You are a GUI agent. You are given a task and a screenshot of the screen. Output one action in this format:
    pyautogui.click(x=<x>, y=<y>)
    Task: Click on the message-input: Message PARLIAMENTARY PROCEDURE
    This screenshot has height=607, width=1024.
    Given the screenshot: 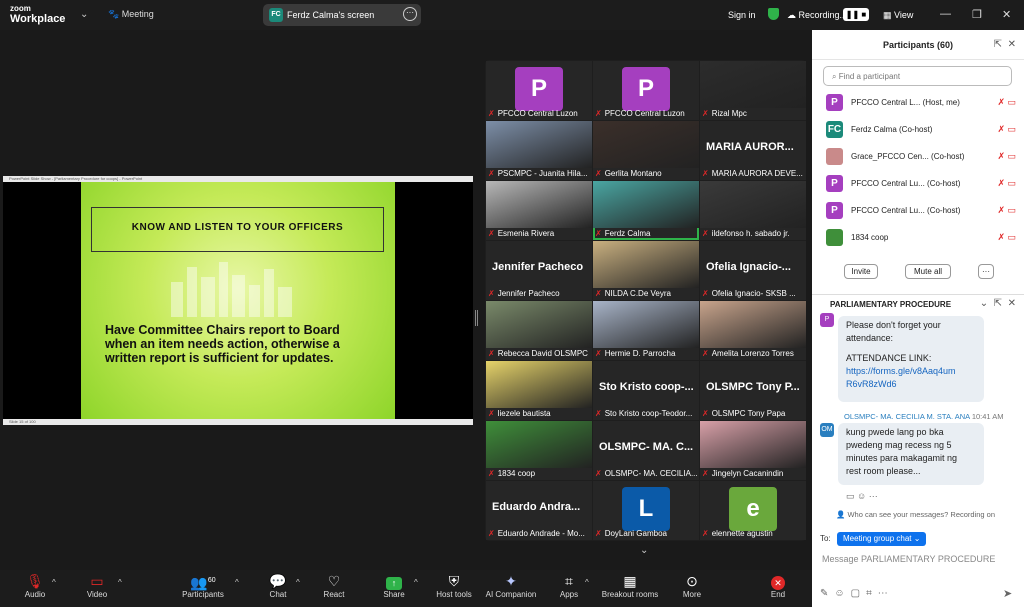 What is the action you would take?
    pyautogui.click(x=908, y=559)
    